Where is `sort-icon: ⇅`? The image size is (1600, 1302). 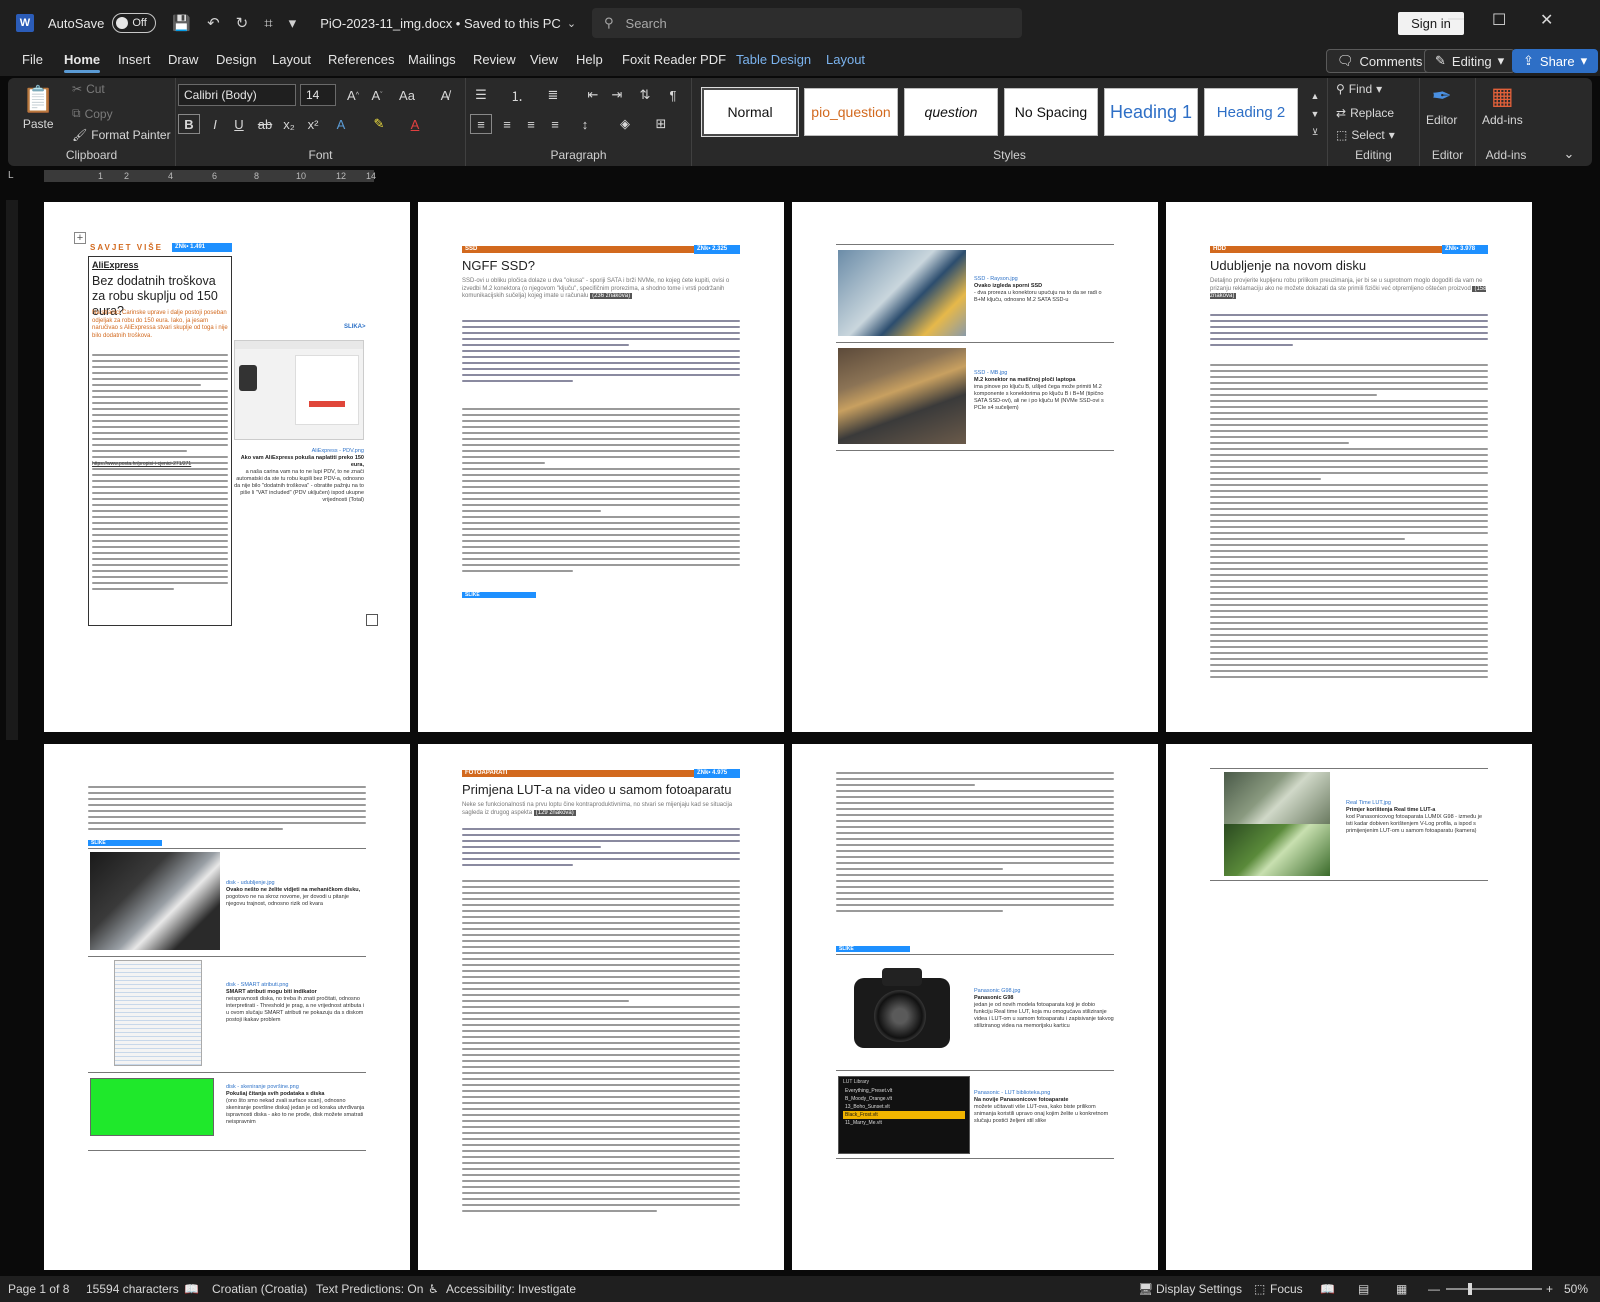 sort-icon: ⇅ is located at coordinates (645, 95).